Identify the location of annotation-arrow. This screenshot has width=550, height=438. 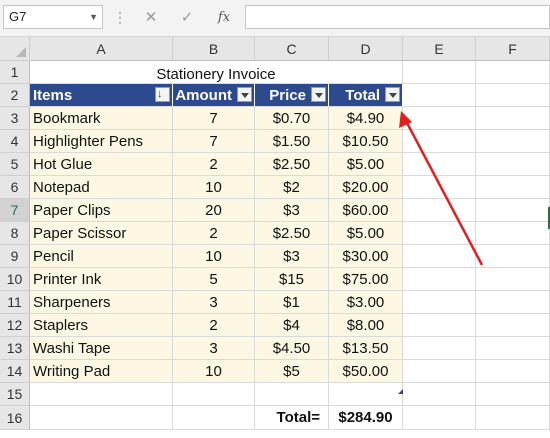
(441, 188).